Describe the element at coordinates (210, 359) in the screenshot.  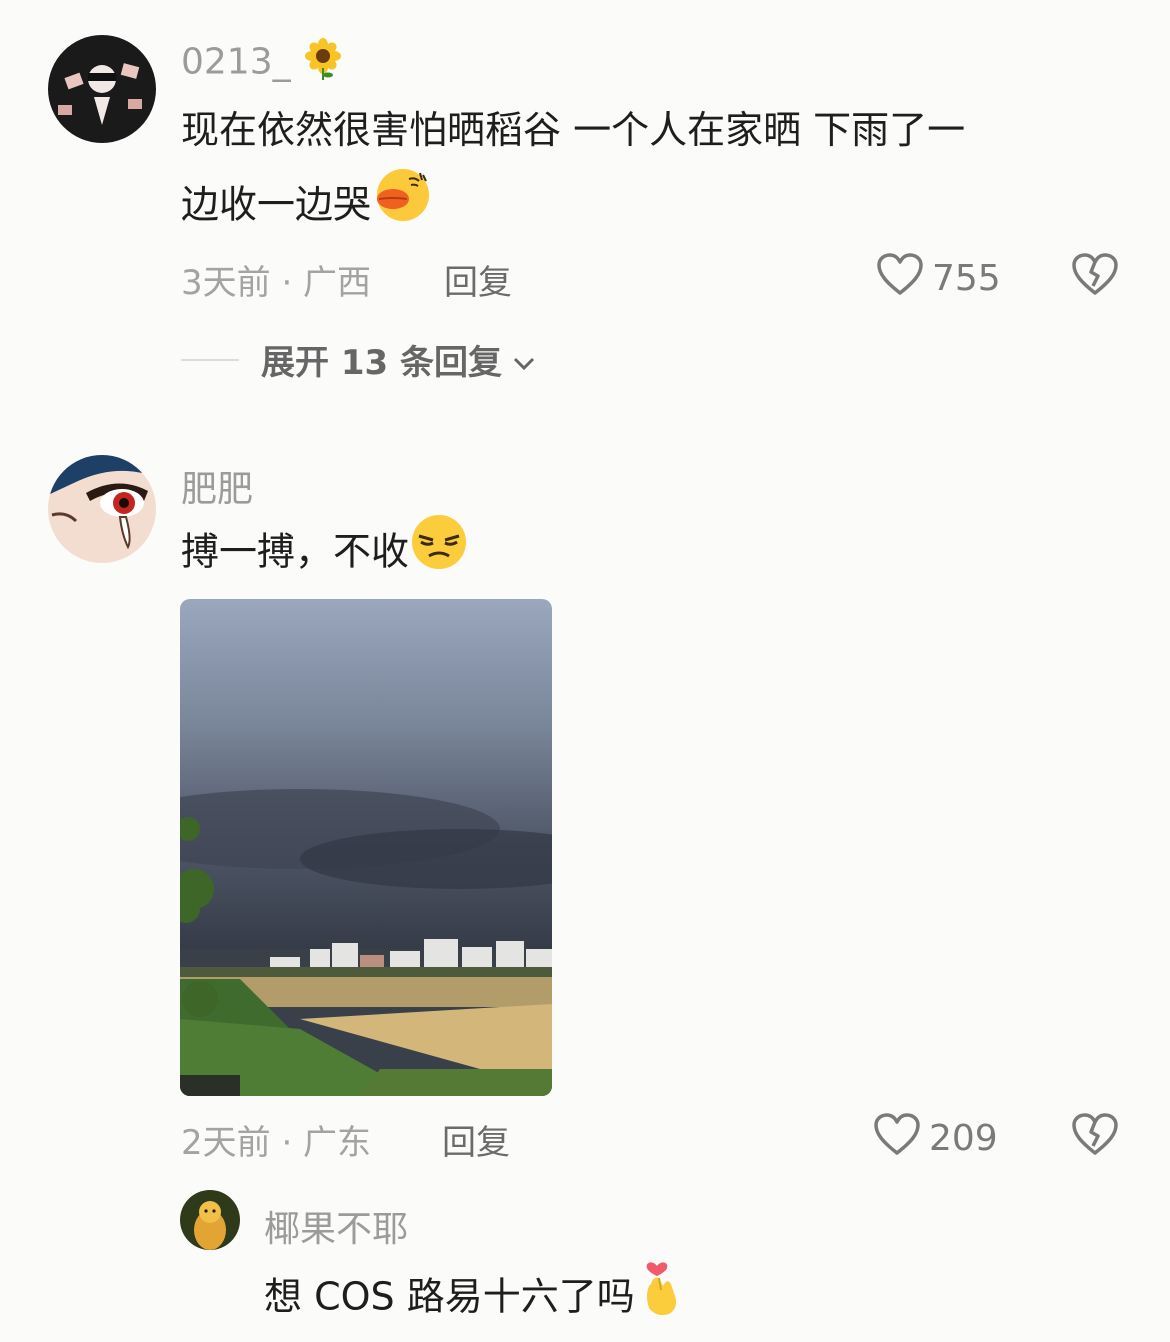
I see `divider` at that location.